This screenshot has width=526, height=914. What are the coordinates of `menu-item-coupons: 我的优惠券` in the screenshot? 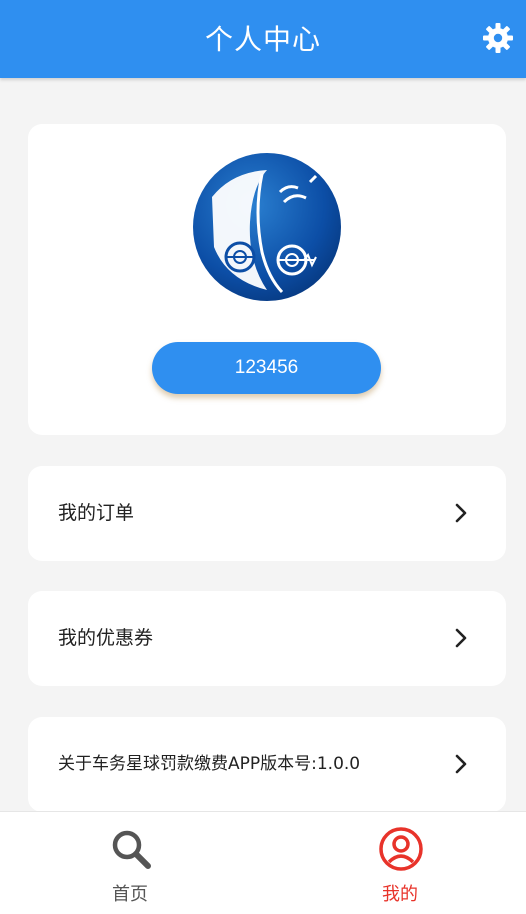 It's located at (267, 638).